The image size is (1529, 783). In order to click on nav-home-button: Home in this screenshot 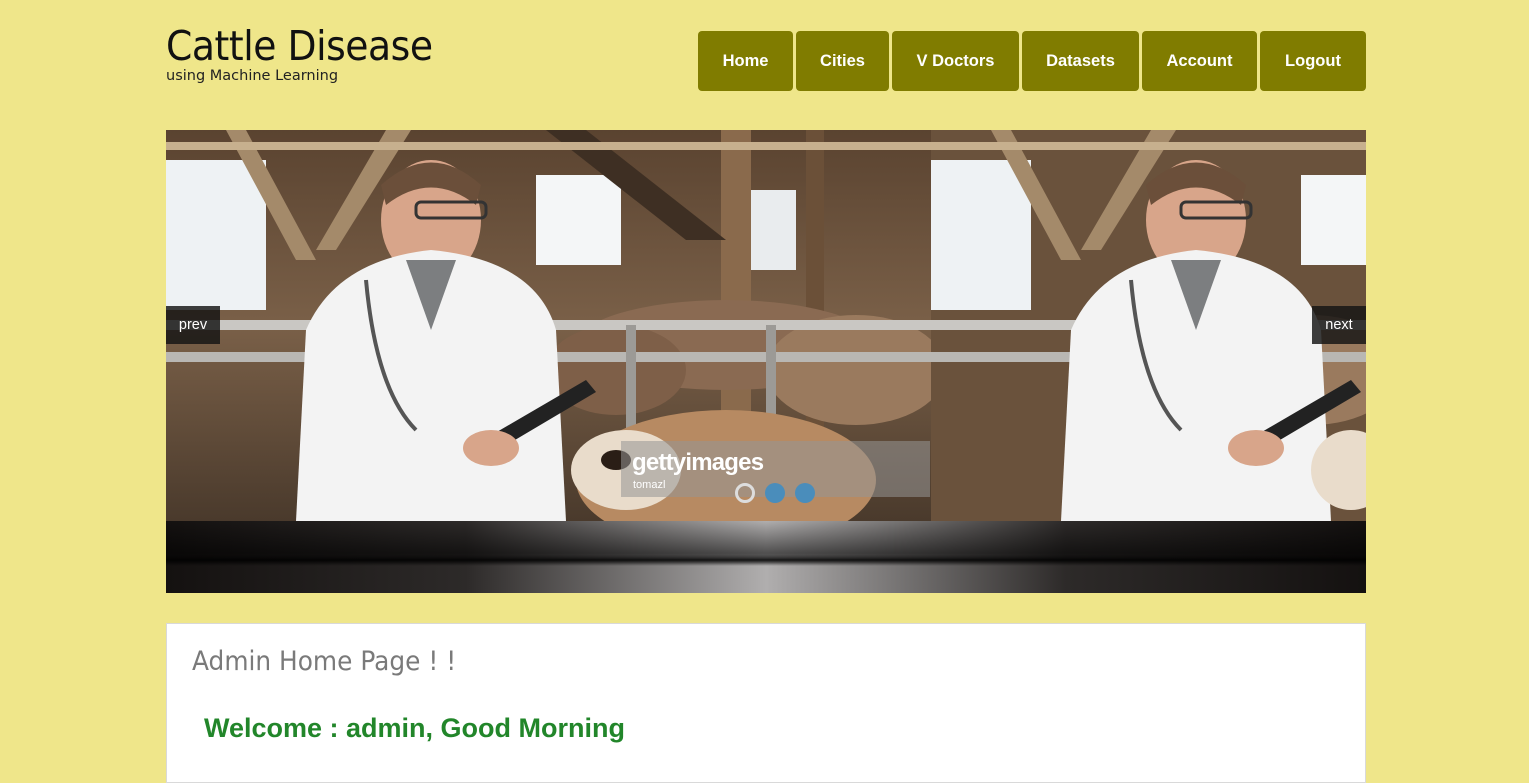, I will do `click(745, 61)`.